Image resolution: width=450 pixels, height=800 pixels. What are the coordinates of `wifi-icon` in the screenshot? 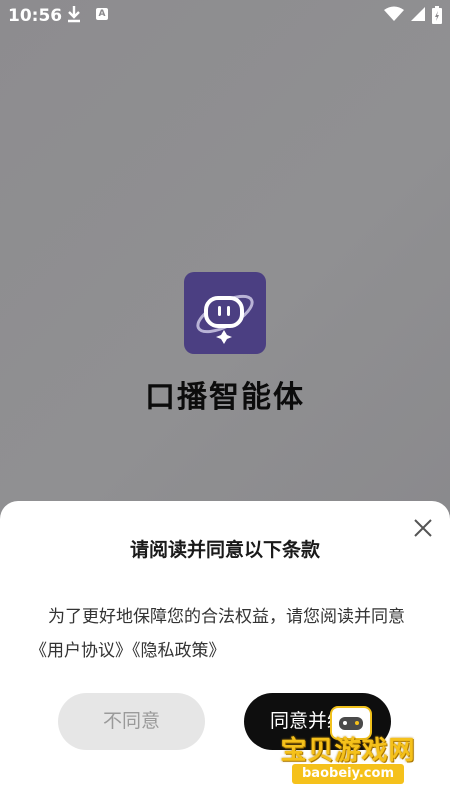 It's located at (394, 16).